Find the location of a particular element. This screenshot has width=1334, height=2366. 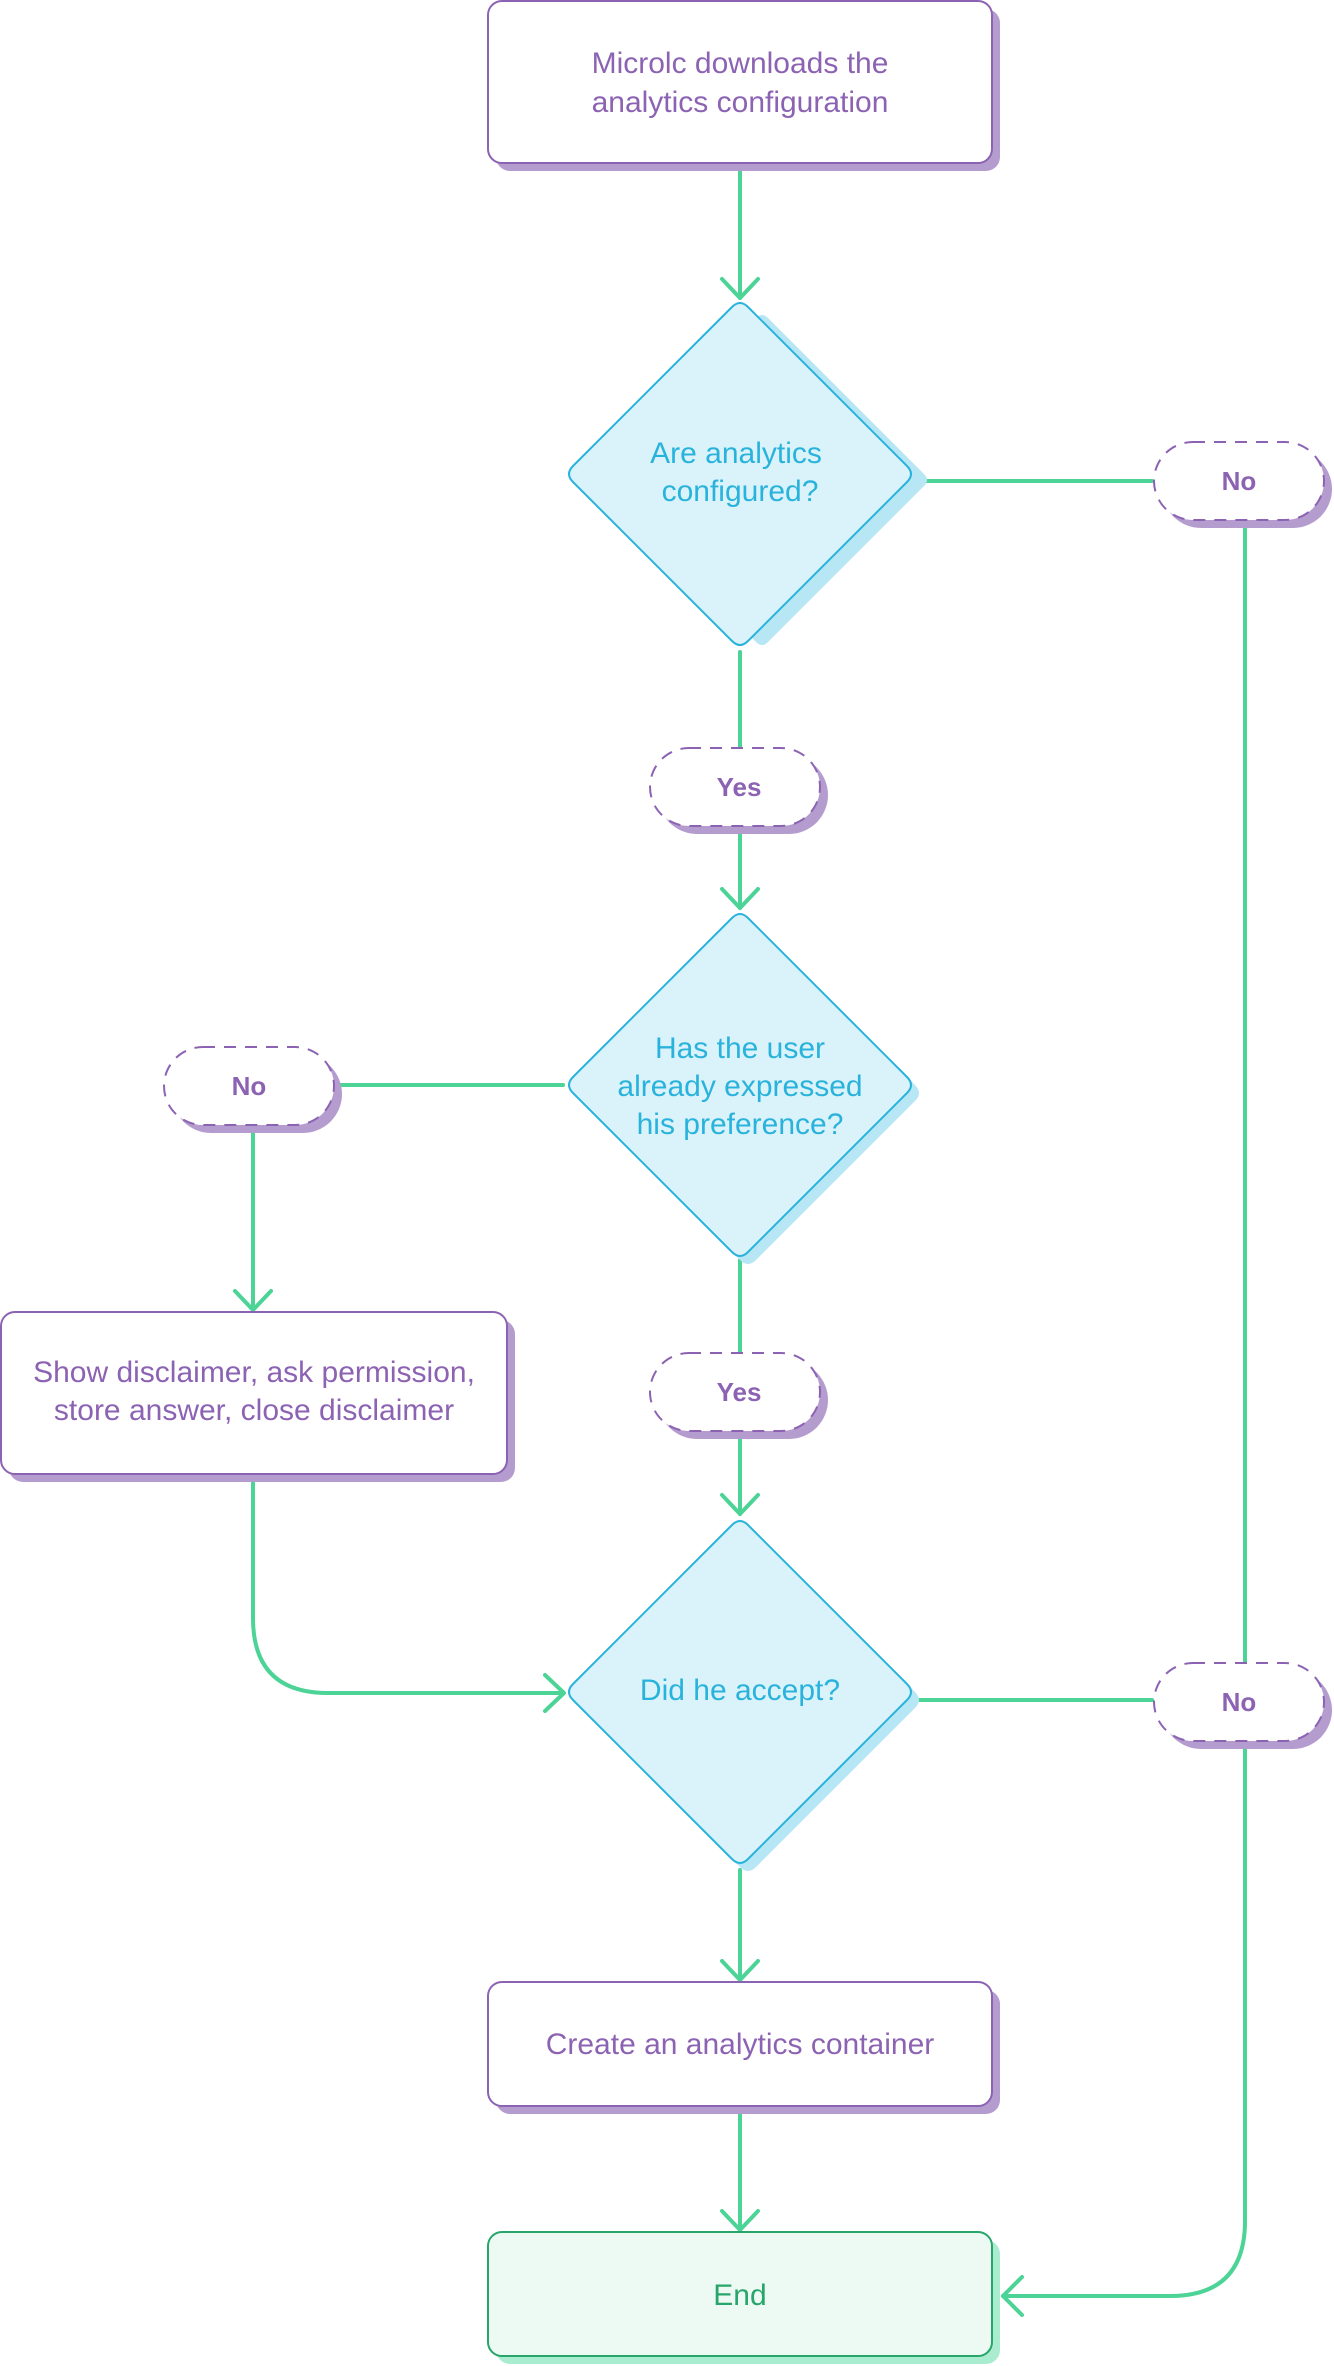

node-create: Create an analytics container is located at coordinates (743, 2047).